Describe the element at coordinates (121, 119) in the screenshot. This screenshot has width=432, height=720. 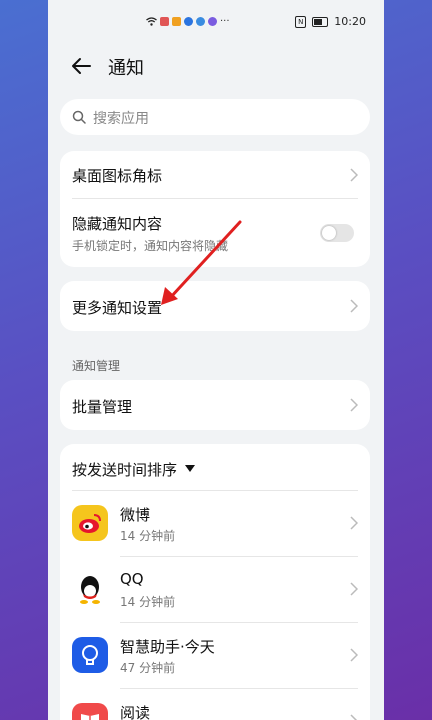
I see `search-placeholder: 搜索应用` at that location.